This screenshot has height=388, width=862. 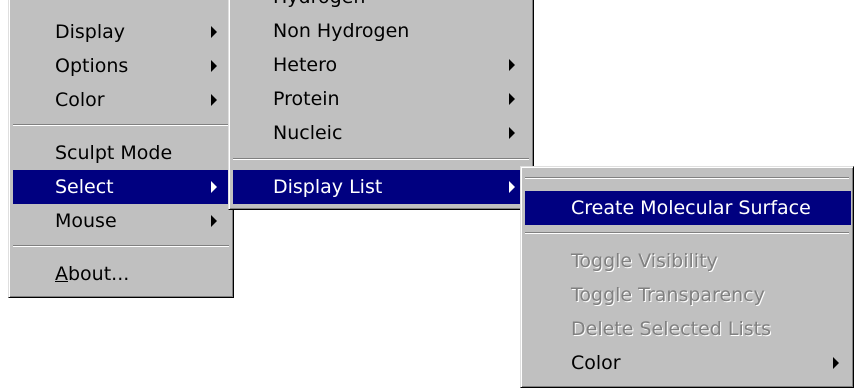 I want to click on mnemonic-letter: A, so click(x=61, y=274).